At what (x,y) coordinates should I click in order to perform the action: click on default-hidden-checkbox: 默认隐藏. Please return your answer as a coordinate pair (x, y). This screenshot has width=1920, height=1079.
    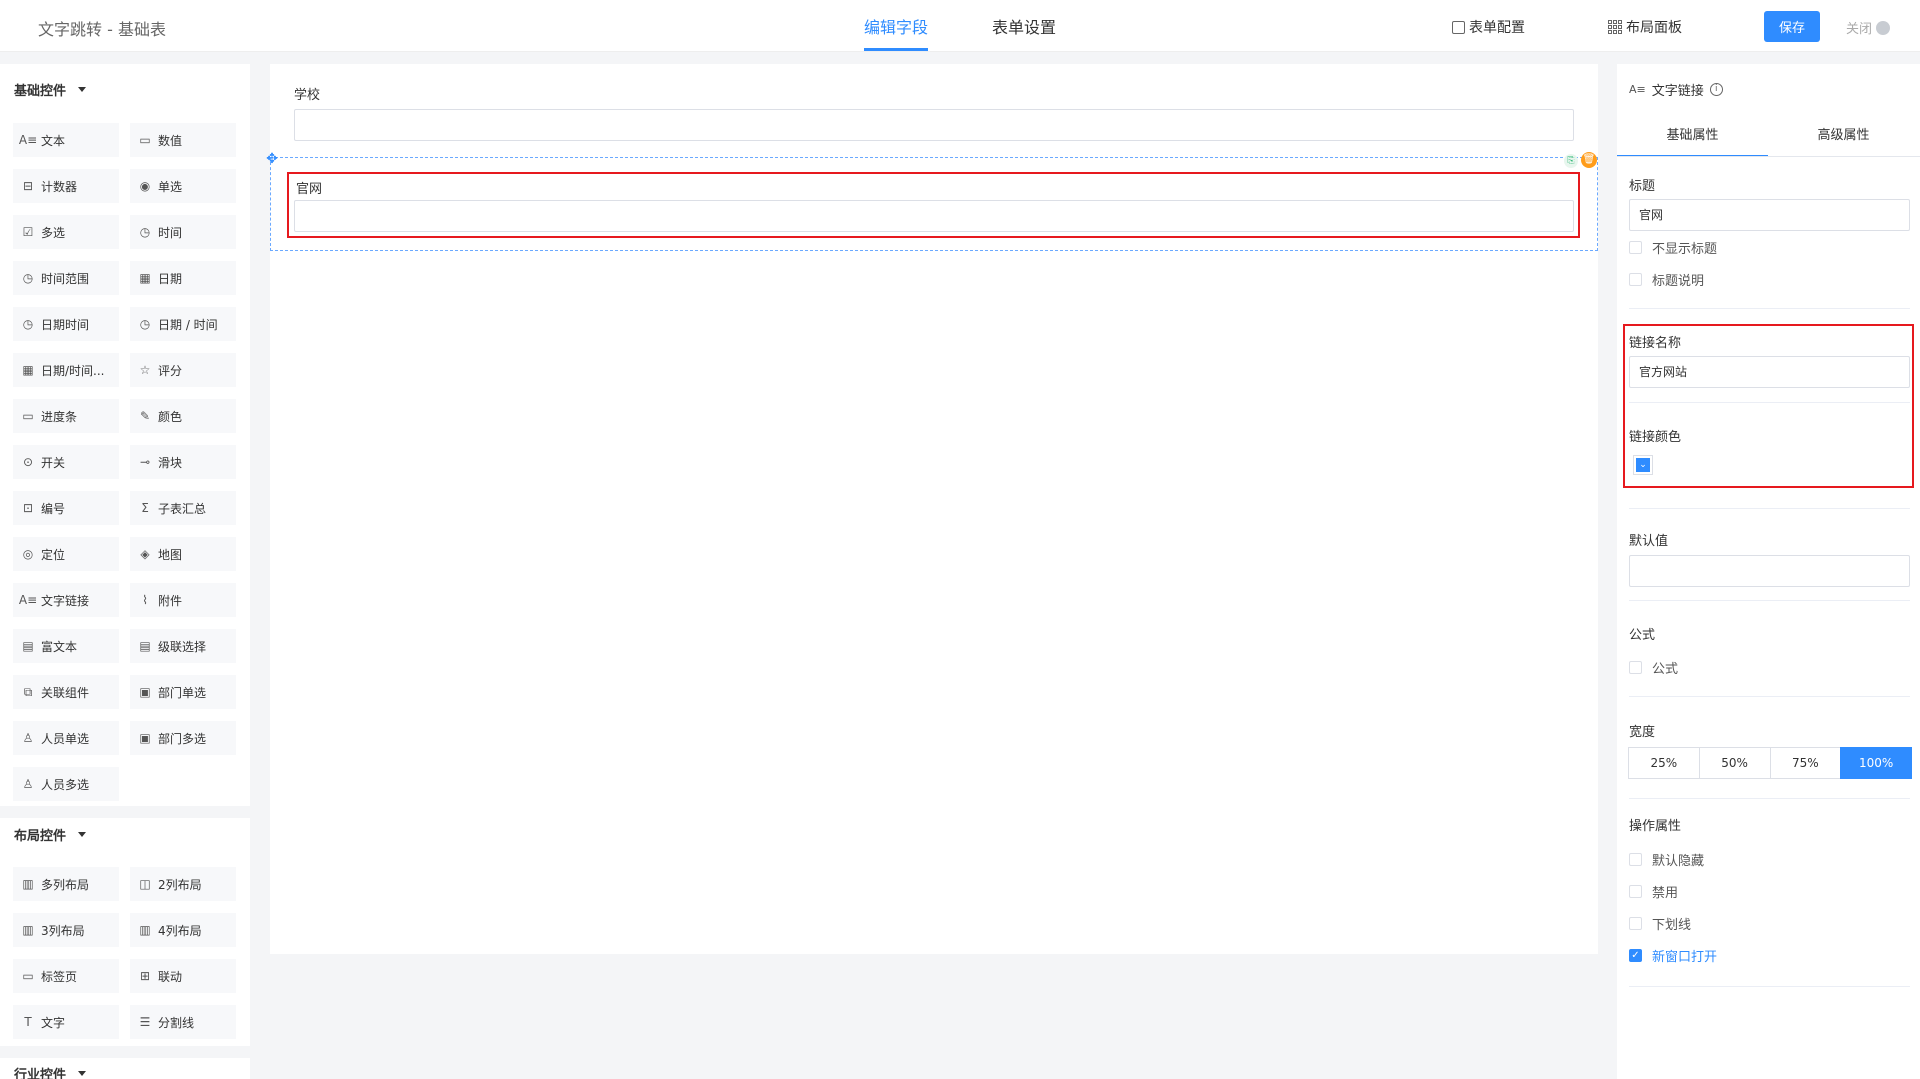
    Looking at the image, I should click on (1666, 859).